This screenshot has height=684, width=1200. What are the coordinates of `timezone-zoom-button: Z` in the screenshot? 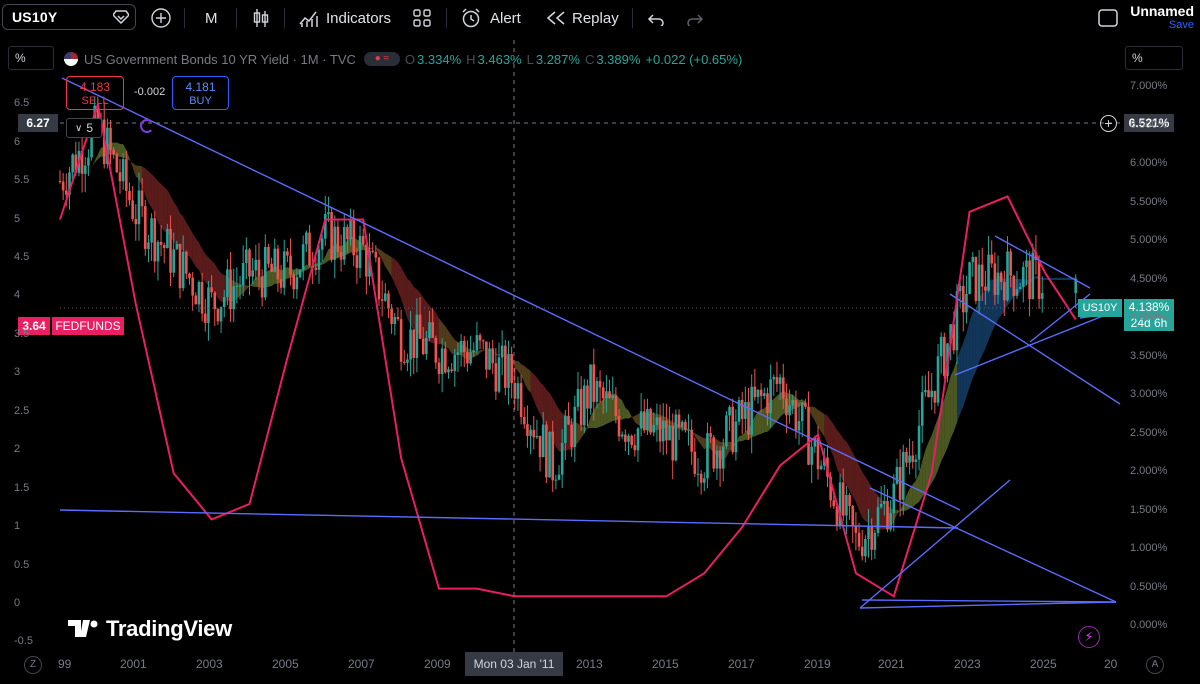 It's located at (33, 665).